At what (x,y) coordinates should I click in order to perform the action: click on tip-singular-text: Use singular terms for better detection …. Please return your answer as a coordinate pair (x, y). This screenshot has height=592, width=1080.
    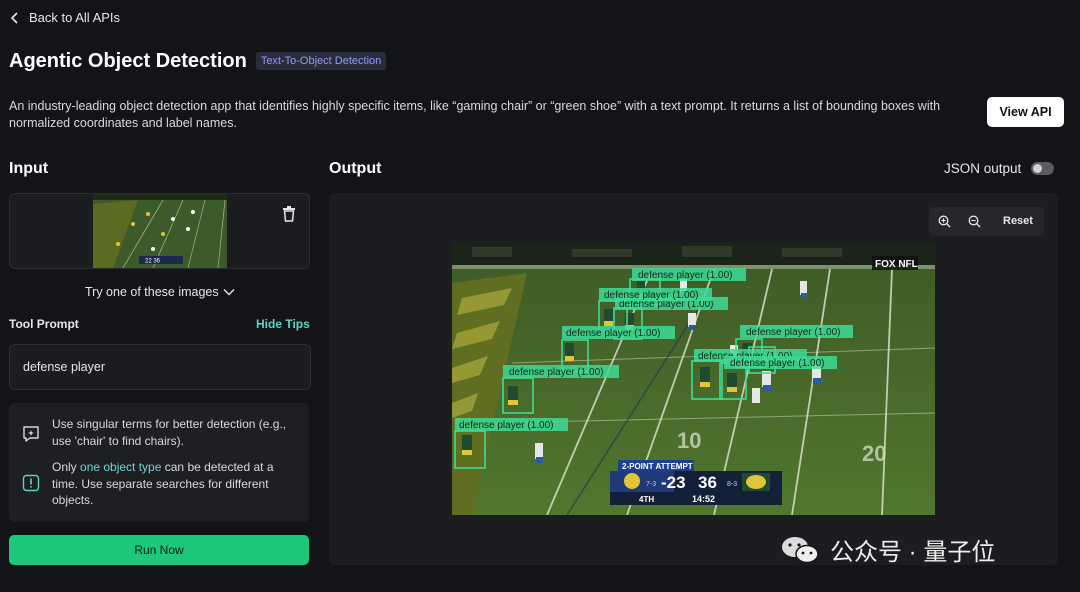
    Looking at the image, I should click on (169, 432).